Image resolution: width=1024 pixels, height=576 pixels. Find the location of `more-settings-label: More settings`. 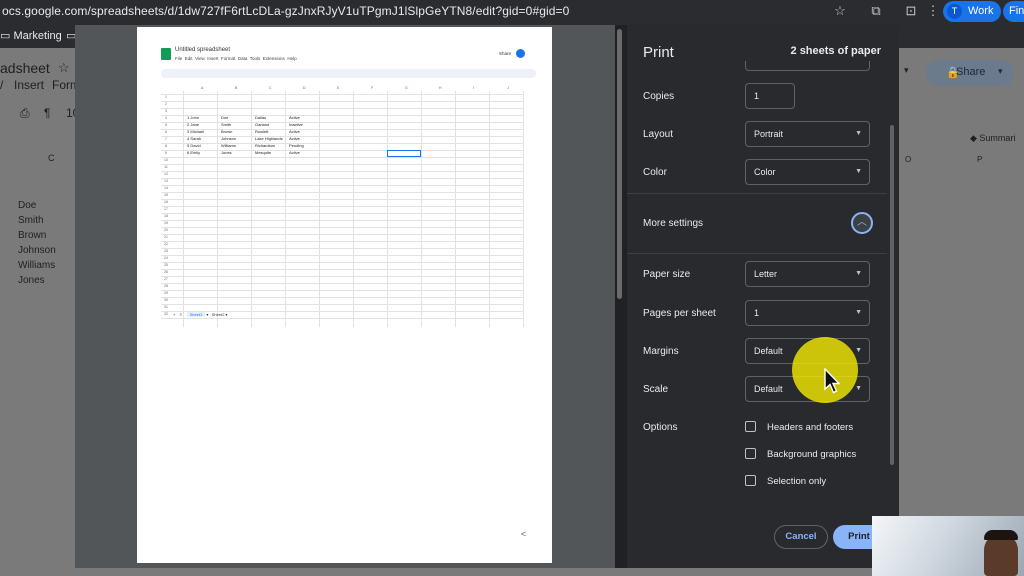

more-settings-label: More settings is located at coordinates (673, 223).